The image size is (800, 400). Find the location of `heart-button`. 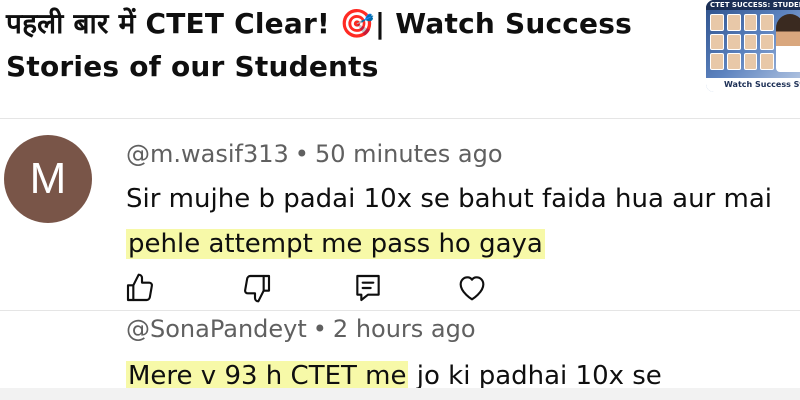

heart-button is located at coordinates (472, 288).